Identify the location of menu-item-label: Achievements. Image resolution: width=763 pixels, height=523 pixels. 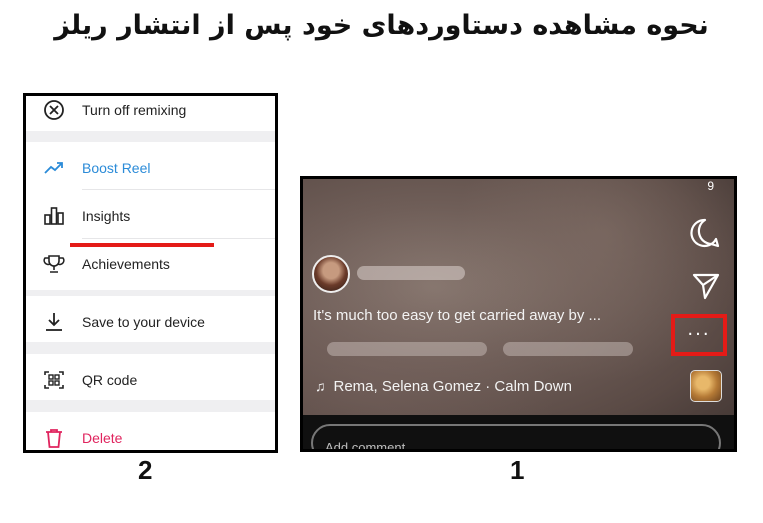
(126, 264).